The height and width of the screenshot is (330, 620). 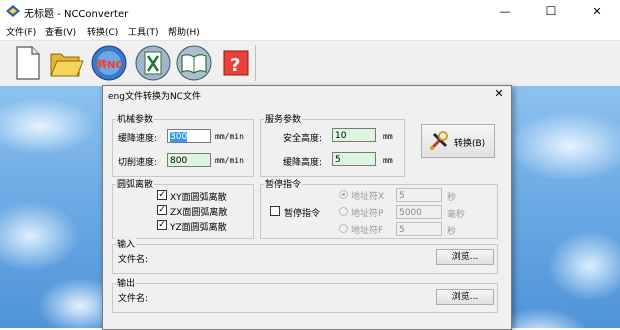 What do you see at coordinates (153, 63) in the screenshot?
I see `excel-icon` at bounding box center [153, 63].